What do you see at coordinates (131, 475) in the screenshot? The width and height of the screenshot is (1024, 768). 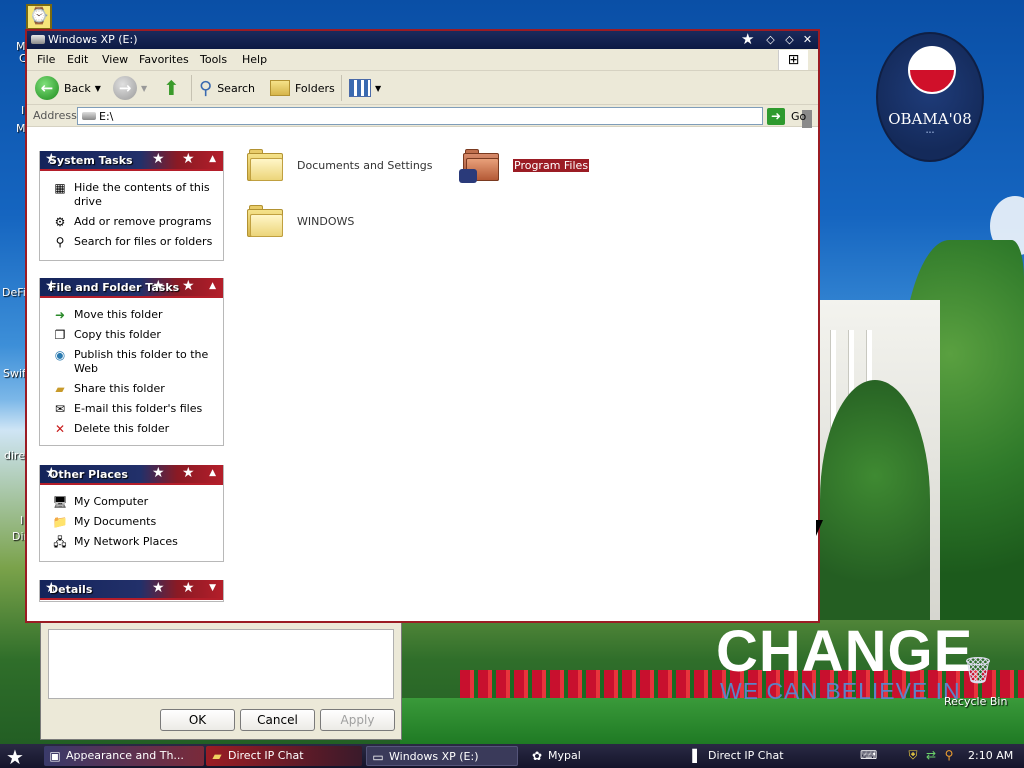 I see `other-places-header: ★ ★ ★ Other Places ▲` at bounding box center [131, 475].